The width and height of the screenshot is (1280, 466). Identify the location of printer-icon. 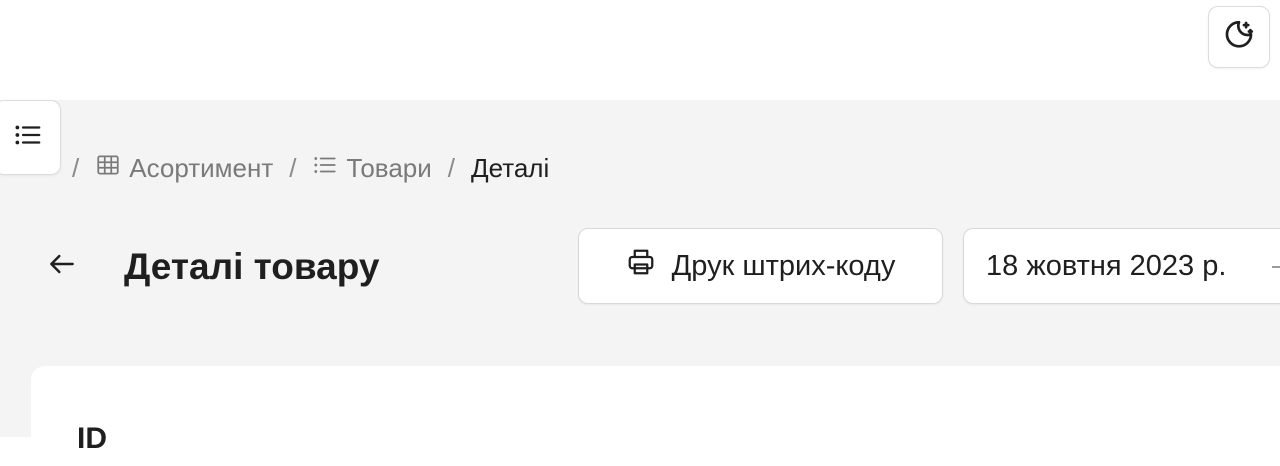
(641, 266).